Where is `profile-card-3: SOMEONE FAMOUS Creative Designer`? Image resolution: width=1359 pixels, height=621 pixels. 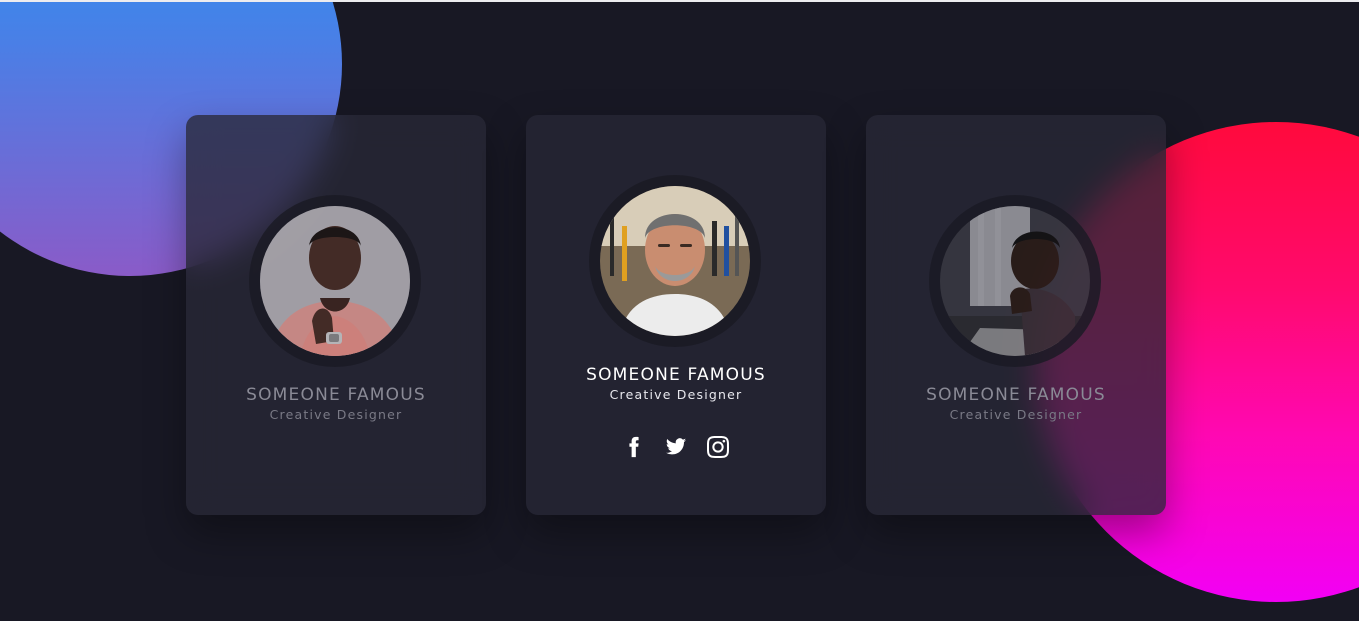 profile-card-3: SOMEONE FAMOUS Creative Designer is located at coordinates (1016, 315).